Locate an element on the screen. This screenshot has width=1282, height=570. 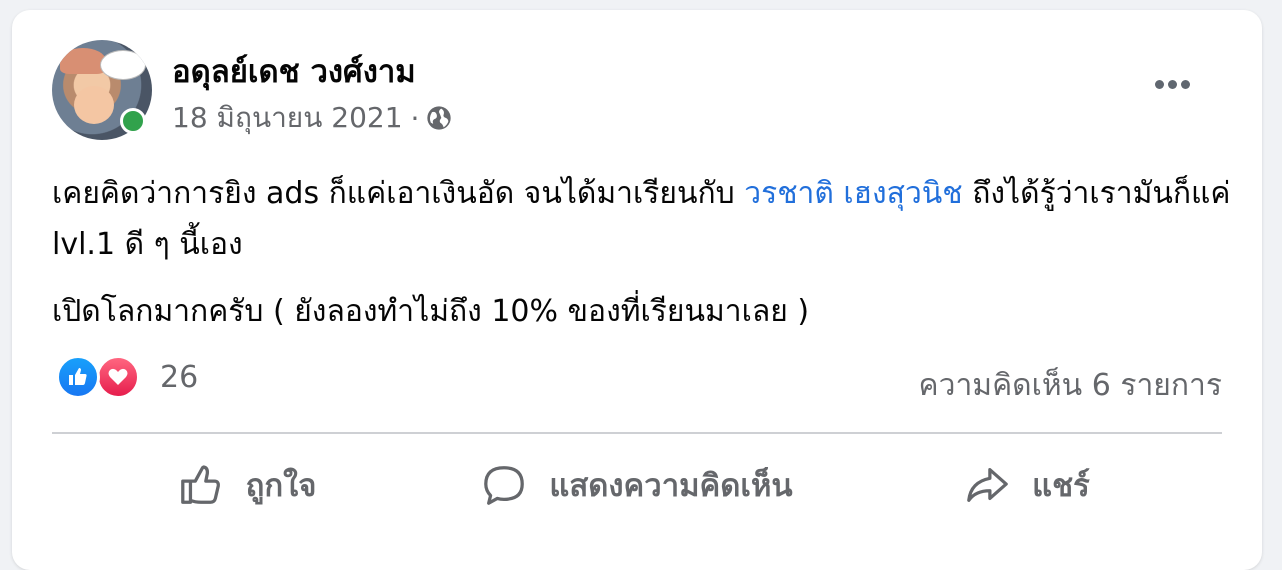
comment-label: แสดงความคิดเห็น is located at coordinates (671, 486).